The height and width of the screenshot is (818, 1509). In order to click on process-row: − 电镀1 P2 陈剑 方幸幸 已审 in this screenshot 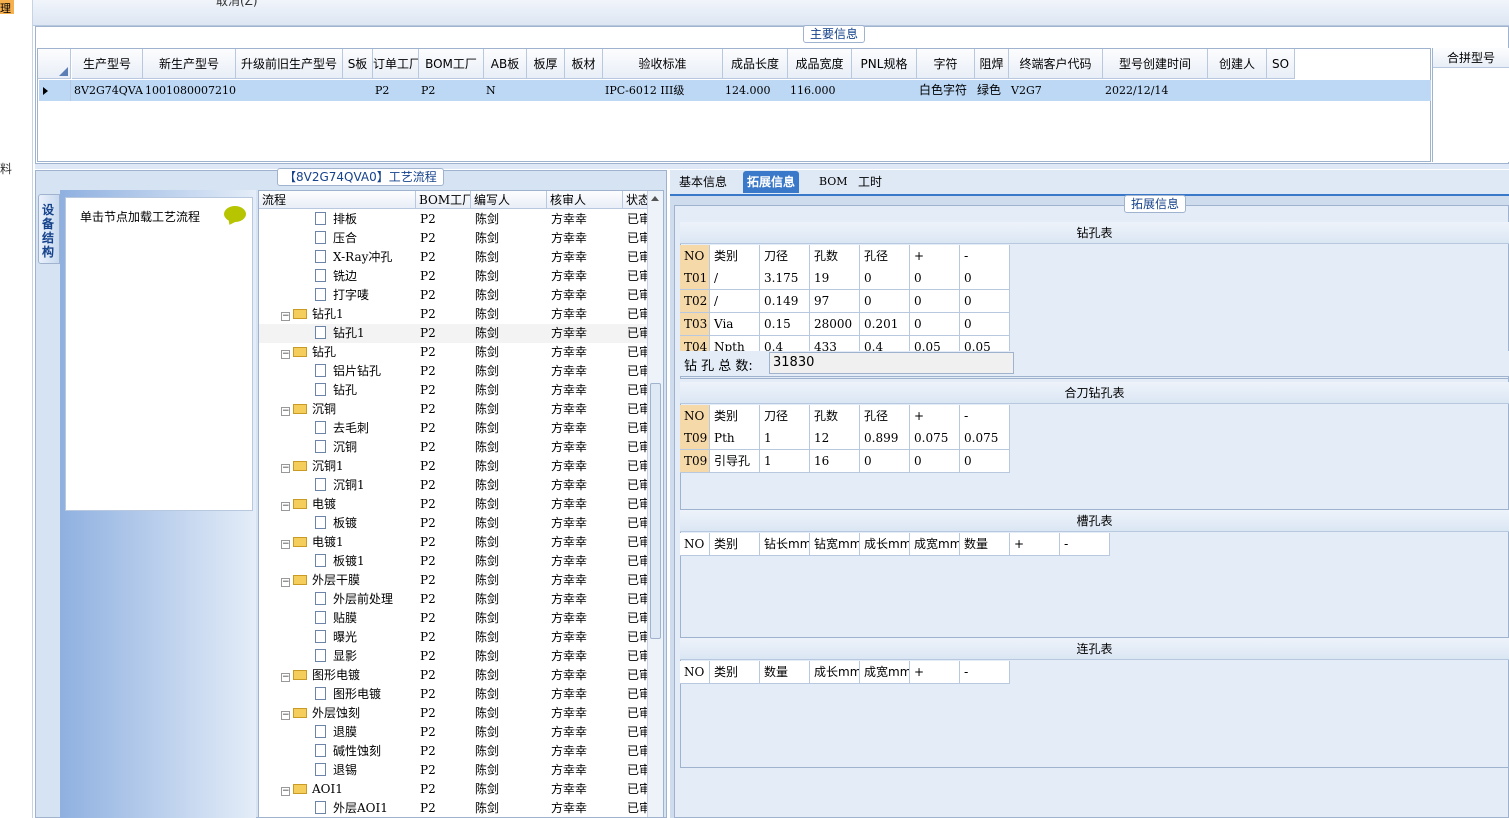, I will do `click(454, 542)`.